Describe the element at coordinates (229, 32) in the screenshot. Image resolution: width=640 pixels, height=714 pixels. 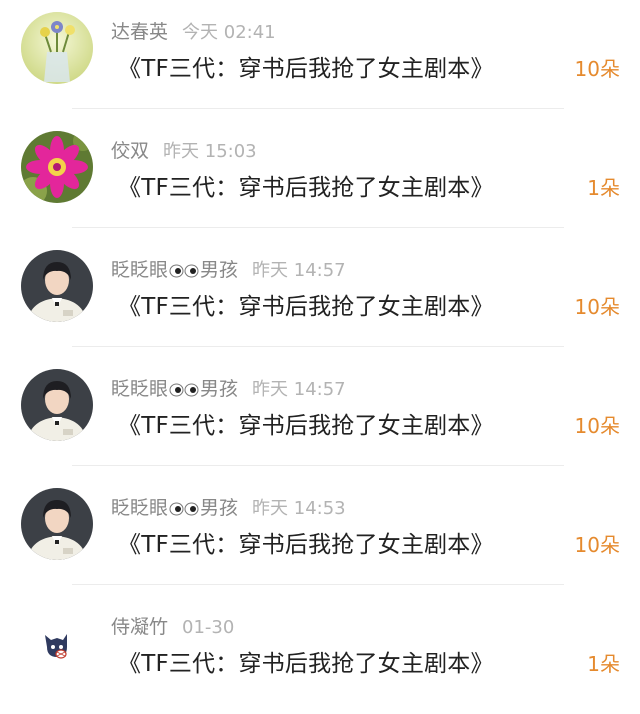
I see `message-time: 今天 02:41` at that location.